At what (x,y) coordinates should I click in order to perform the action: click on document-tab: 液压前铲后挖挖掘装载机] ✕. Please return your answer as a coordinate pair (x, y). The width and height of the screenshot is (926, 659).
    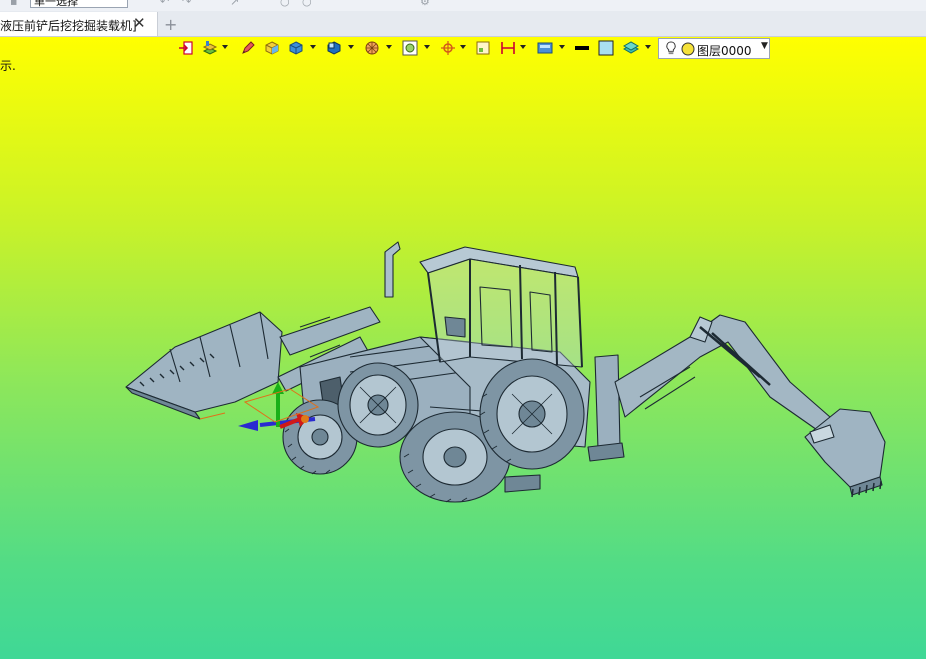
    Looking at the image, I should click on (79, 24).